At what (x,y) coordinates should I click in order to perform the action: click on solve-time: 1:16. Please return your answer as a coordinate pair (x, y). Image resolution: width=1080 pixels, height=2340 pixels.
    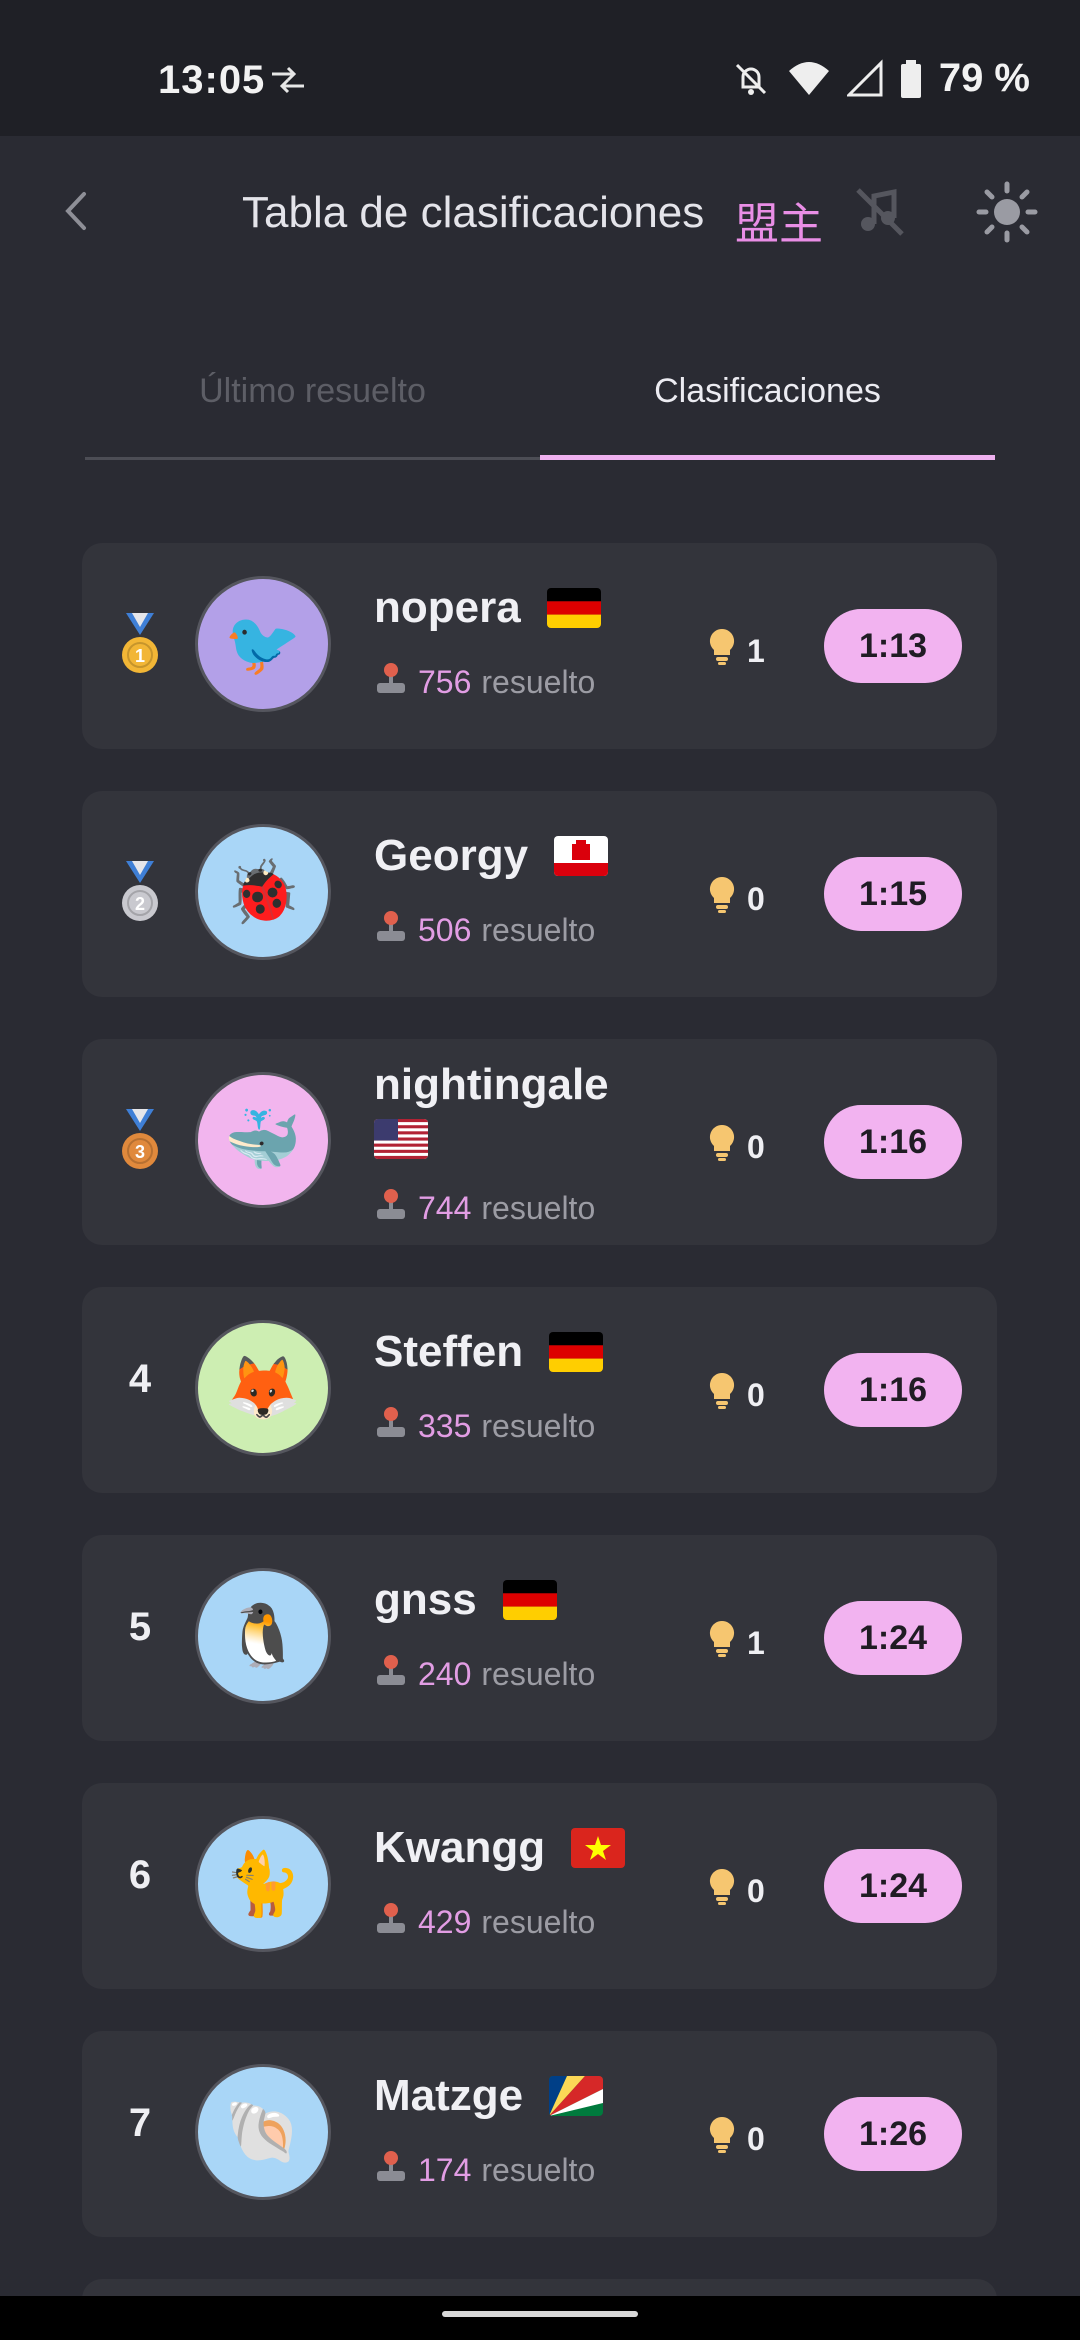
    Looking at the image, I should click on (893, 1142).